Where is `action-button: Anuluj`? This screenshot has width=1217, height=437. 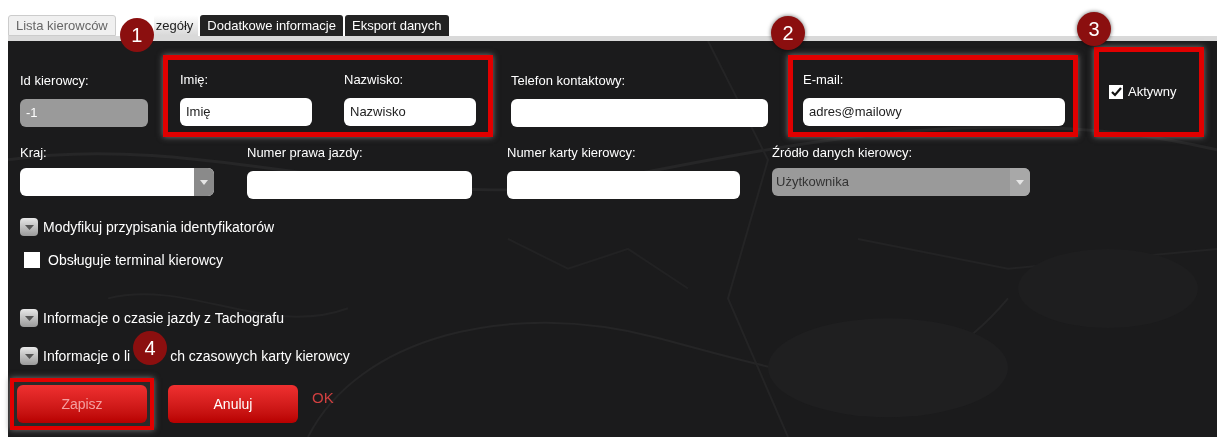 action-button: Anuluj is located at coordinates (233, 404).